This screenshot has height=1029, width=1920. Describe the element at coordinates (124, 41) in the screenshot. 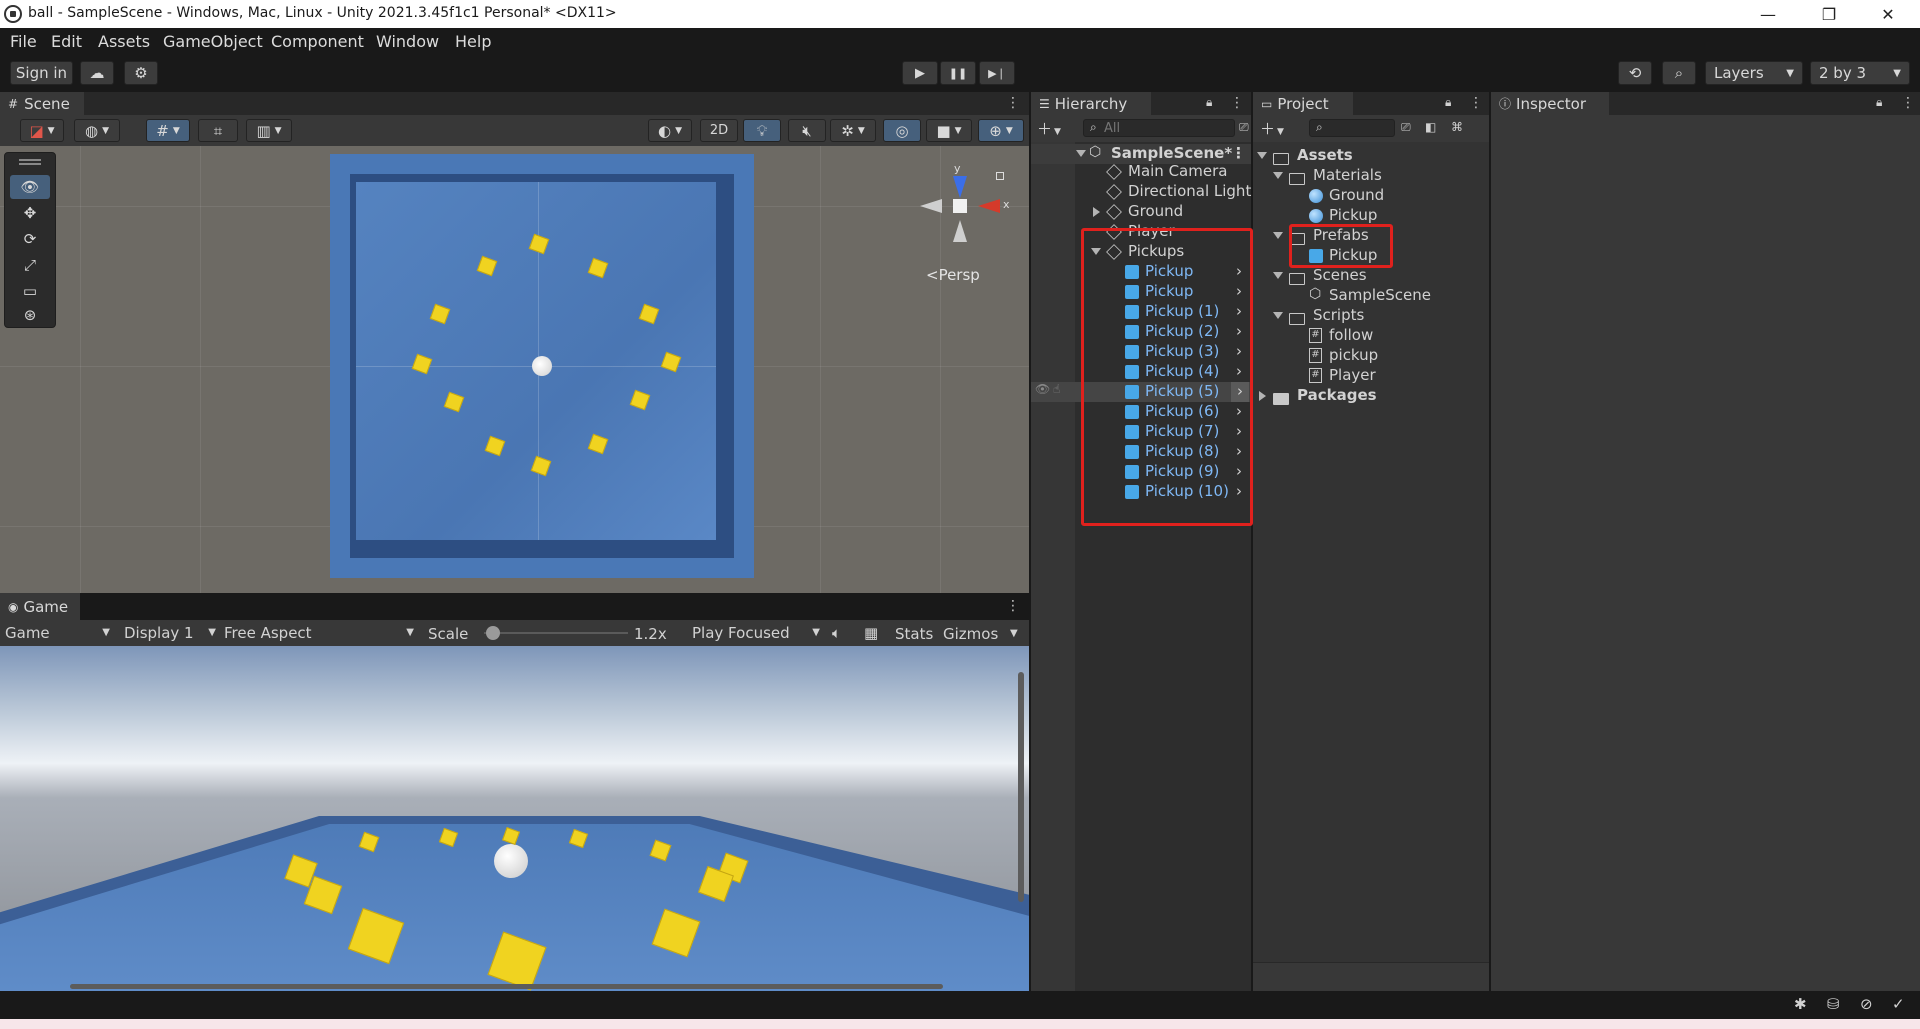

I see `menu-assets: Assets` at that location.